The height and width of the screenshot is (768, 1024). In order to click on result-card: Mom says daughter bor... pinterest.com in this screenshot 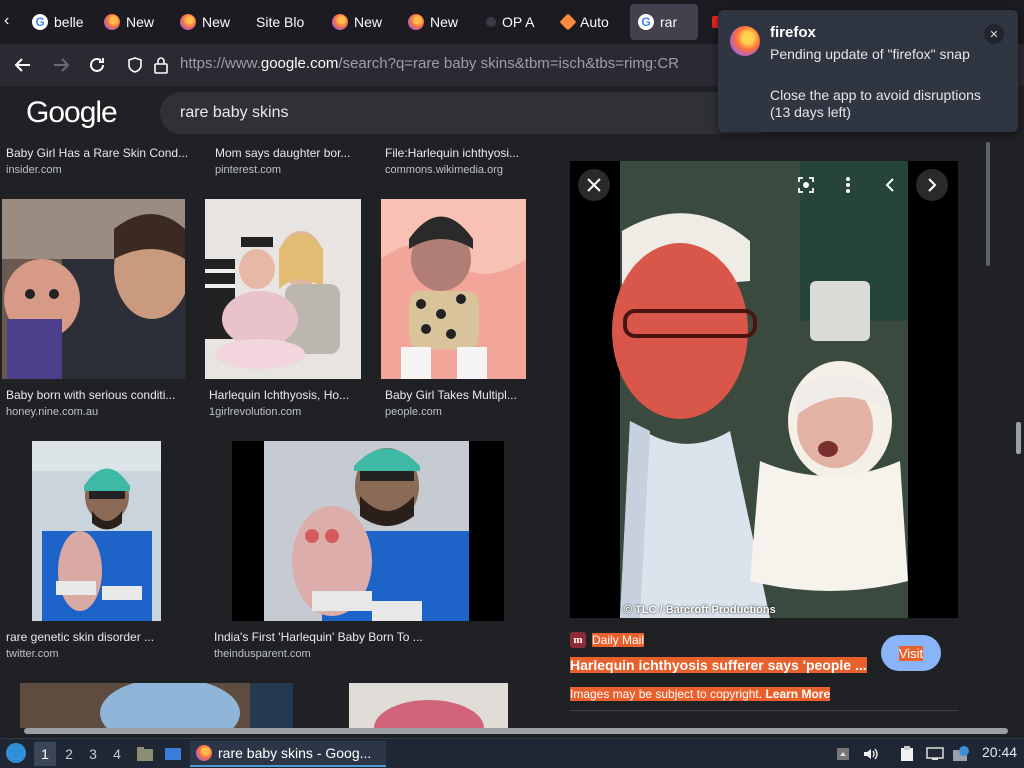, I will do `click(287, 161)`.